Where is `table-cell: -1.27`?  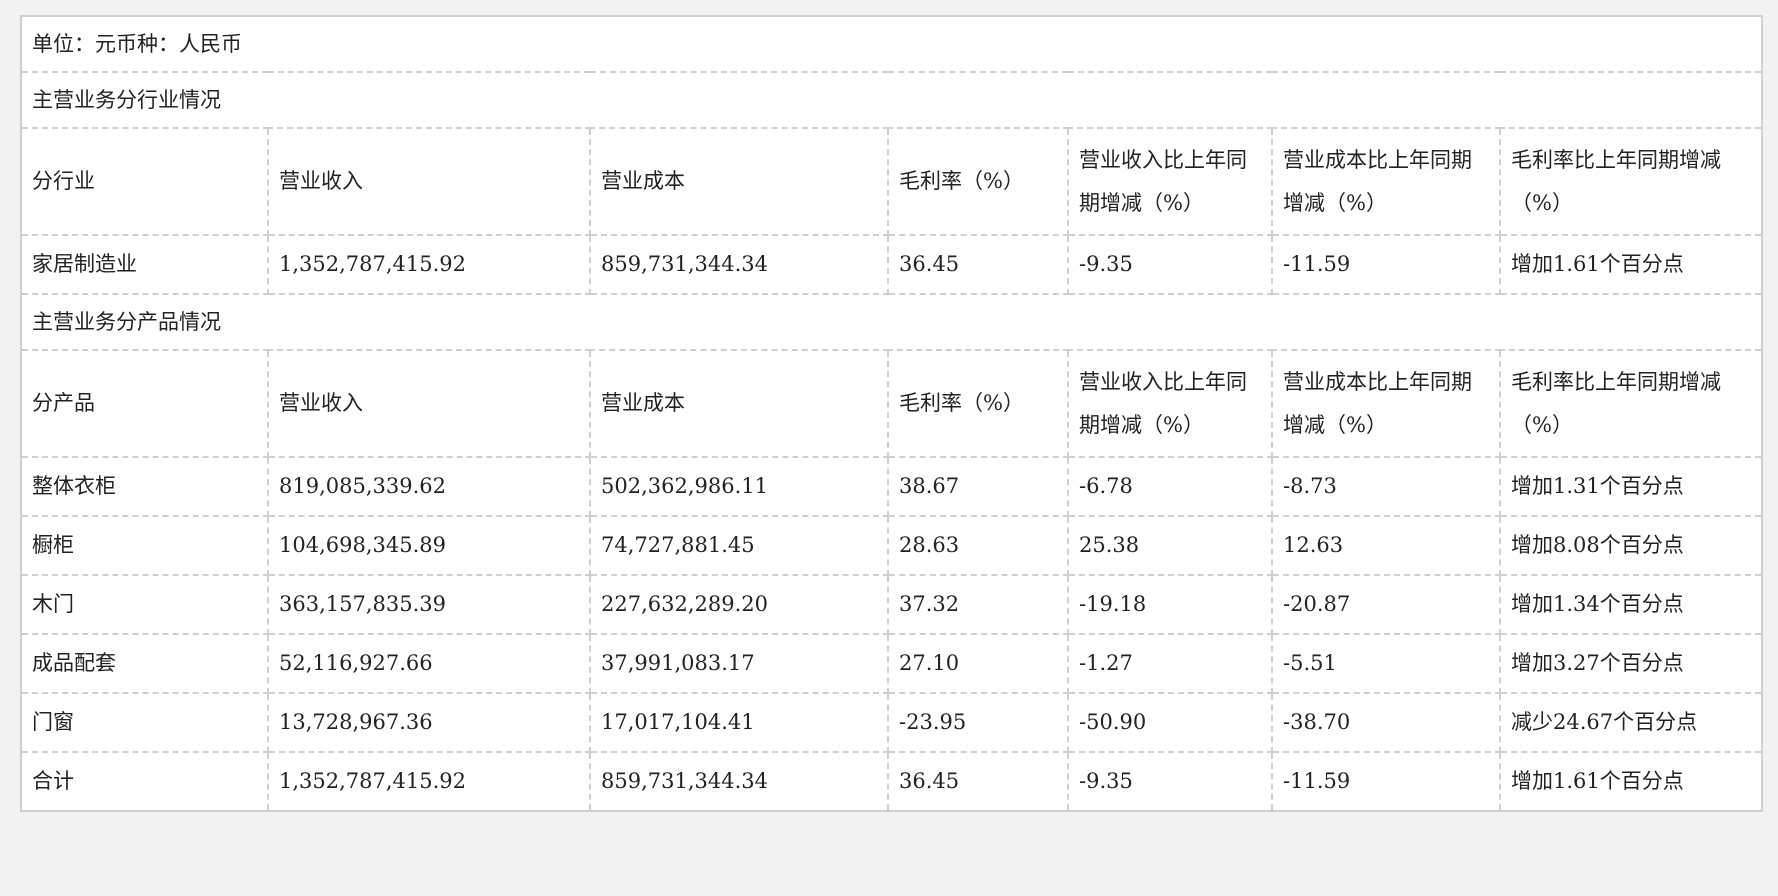 table-cell: -1.27 is located at coordinates (1170, 663).